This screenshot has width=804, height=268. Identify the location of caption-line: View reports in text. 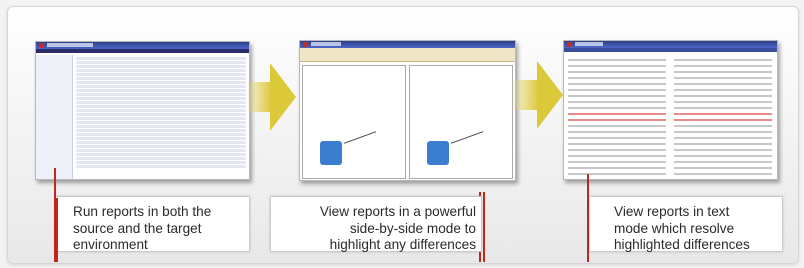
(672, 211).